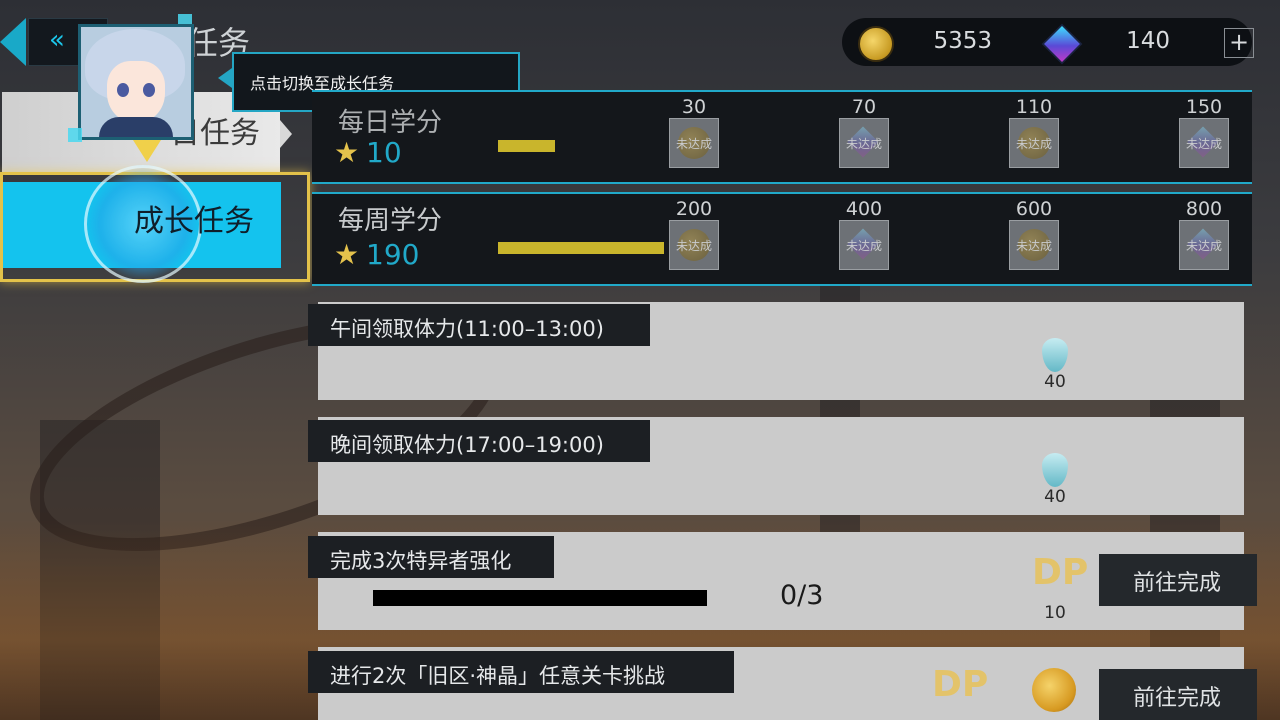  Describe the element at coordinates (526, 146) in the screenshot. I see `daily-credits-bar` at that location.